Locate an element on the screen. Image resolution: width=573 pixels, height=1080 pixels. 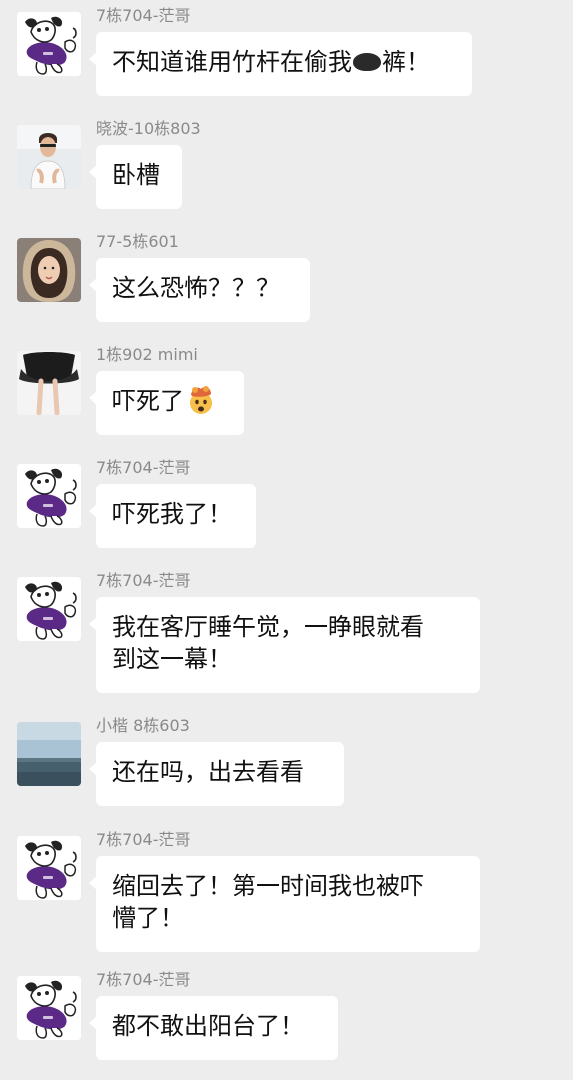
message-bubble: 这么恐怖？？？ is located at coordinates (199, 290).